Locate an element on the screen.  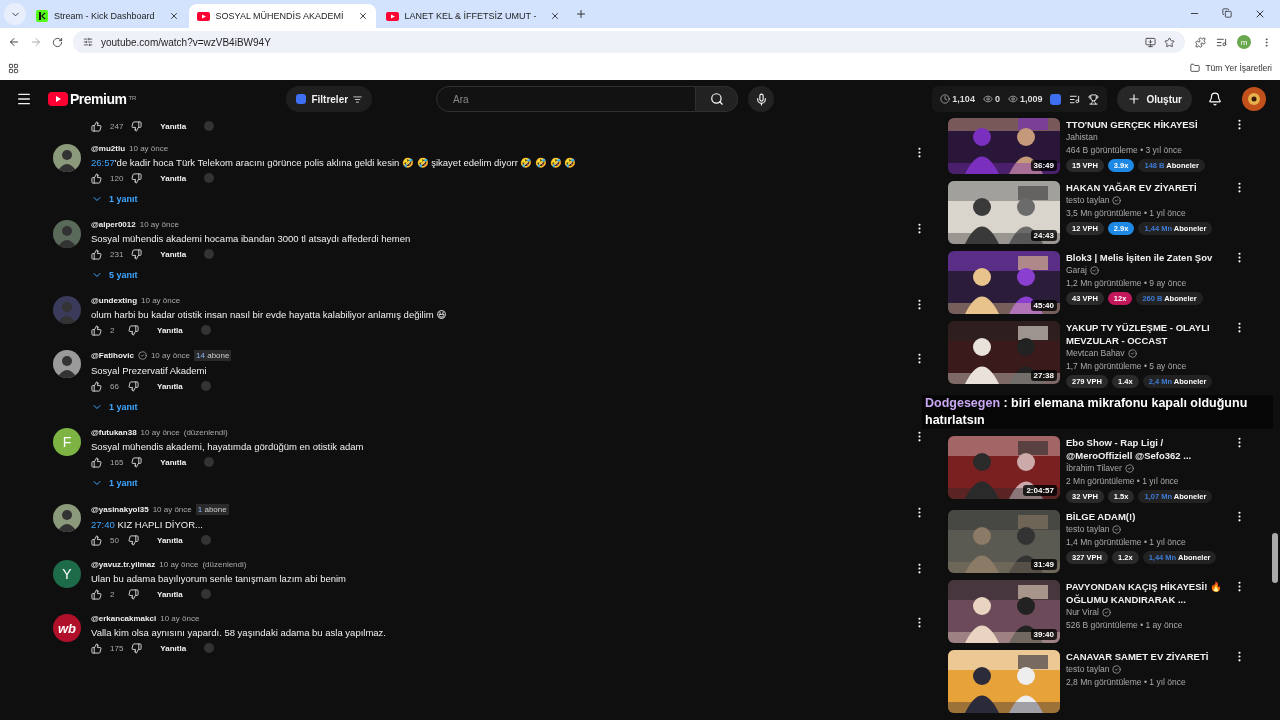
comment-author: @yasinakyol35 is located at coordinates (120, 509).